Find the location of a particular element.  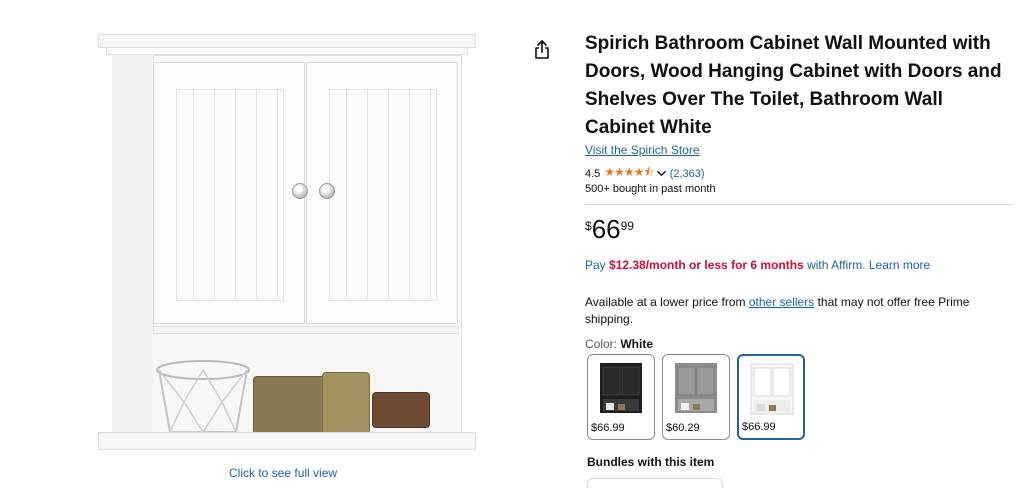

color-swatches: $66.99 $60.29 $66.99 is located at coordinates (696, 397).